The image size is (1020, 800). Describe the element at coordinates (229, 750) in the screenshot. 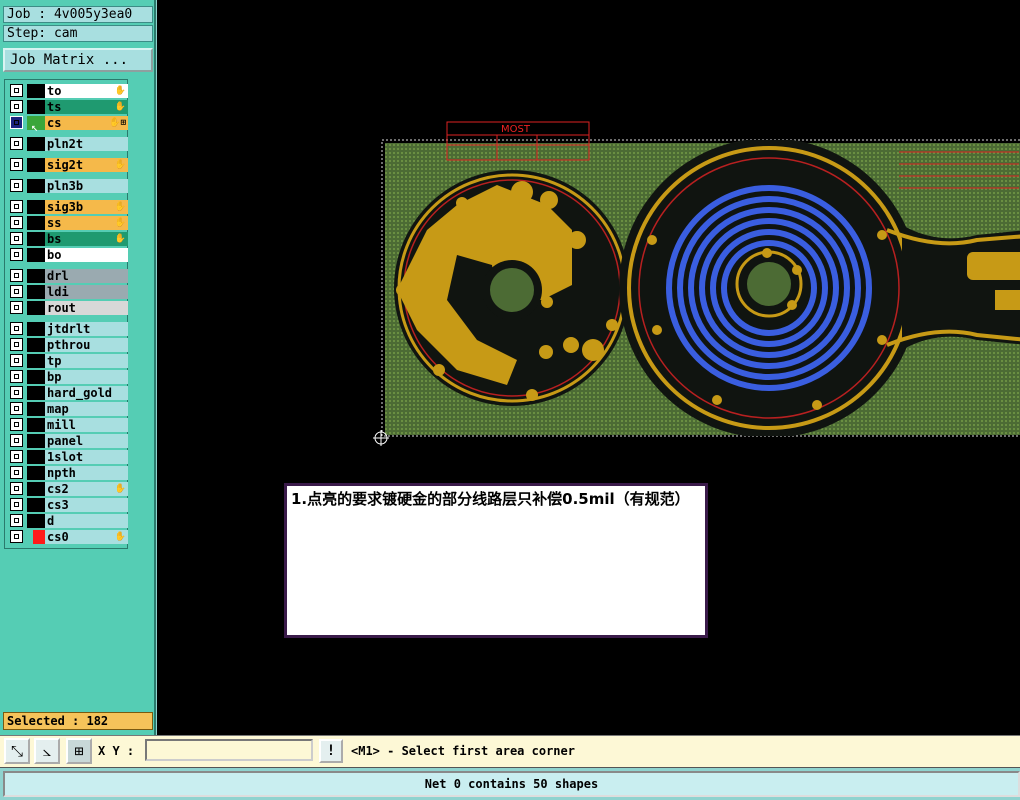

I see `xy-input` at that location.